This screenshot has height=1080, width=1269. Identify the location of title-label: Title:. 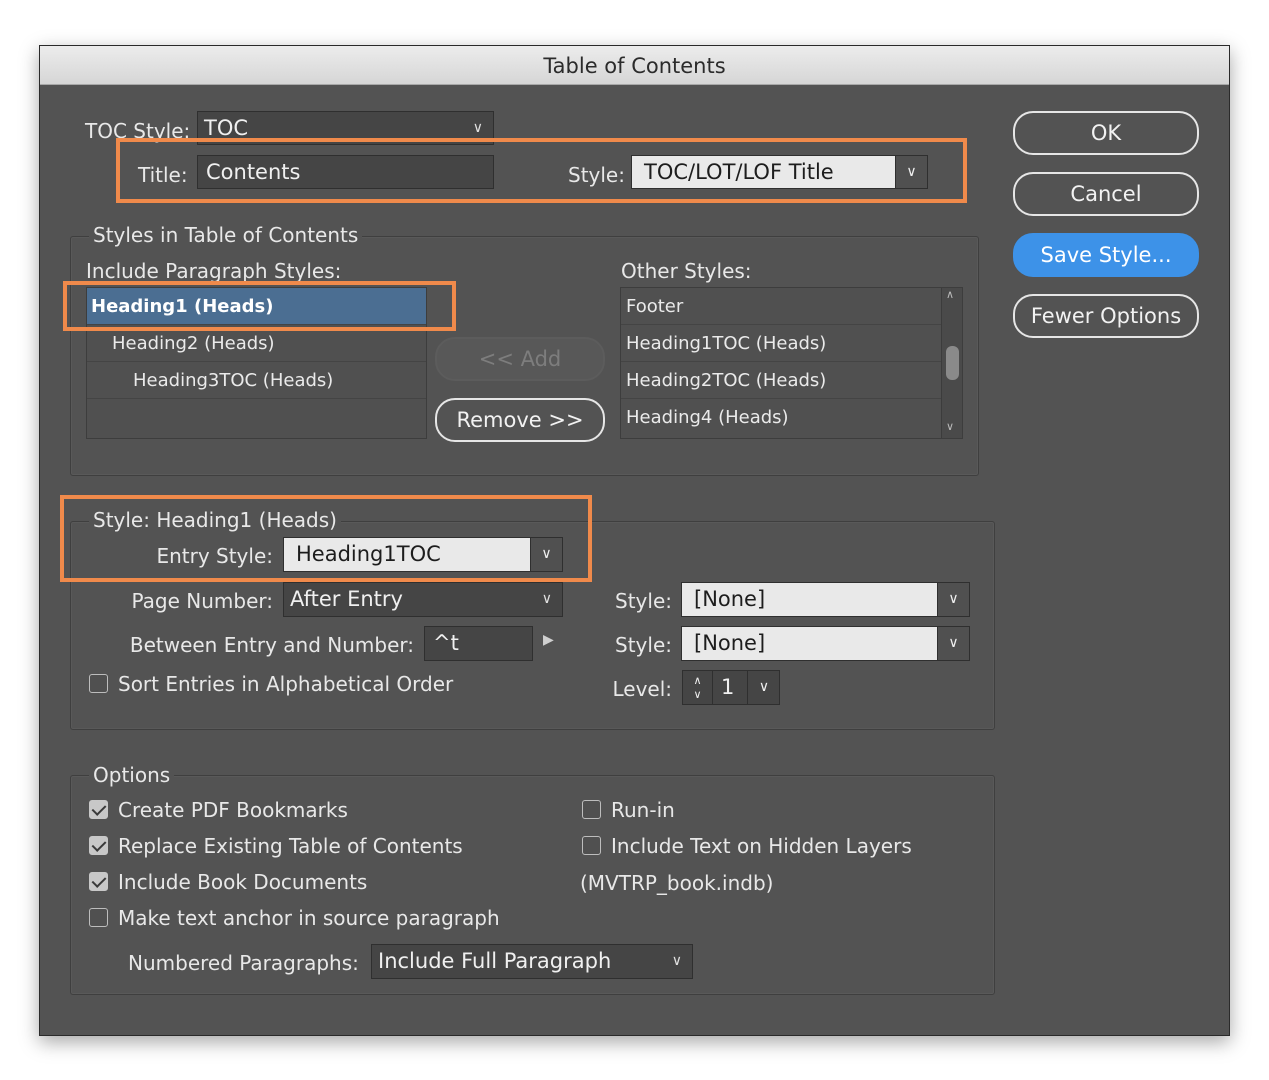
(163, 175).